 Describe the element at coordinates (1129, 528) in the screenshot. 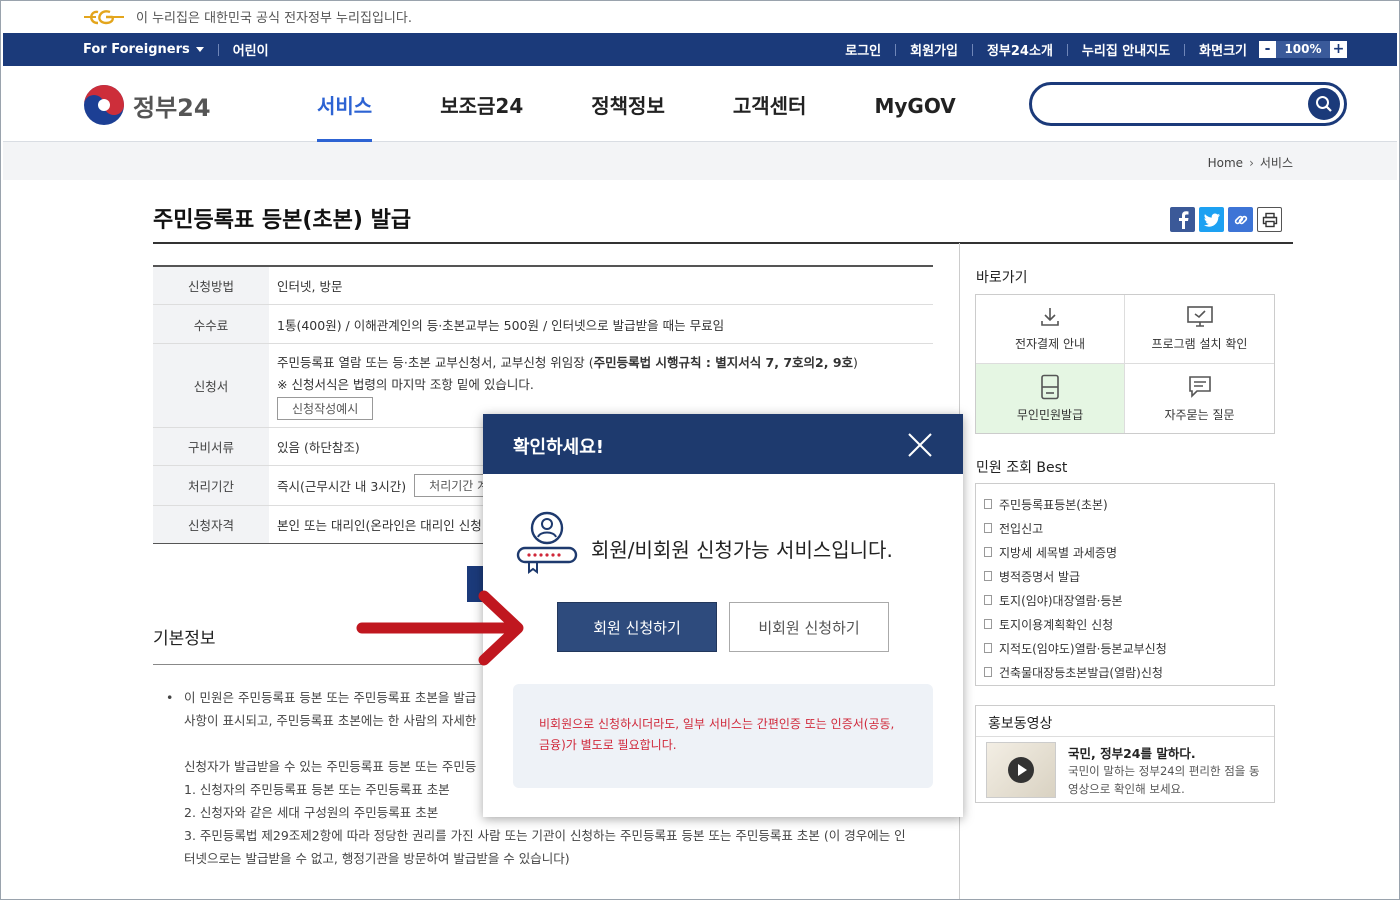

I see `list-item: 전입신고` at that location.